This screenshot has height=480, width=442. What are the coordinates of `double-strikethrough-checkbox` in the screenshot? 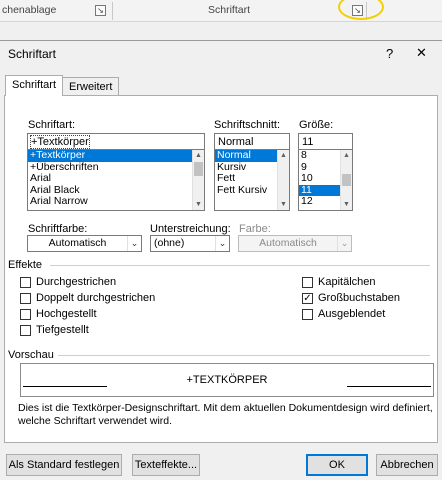 It's located at (25, 298).